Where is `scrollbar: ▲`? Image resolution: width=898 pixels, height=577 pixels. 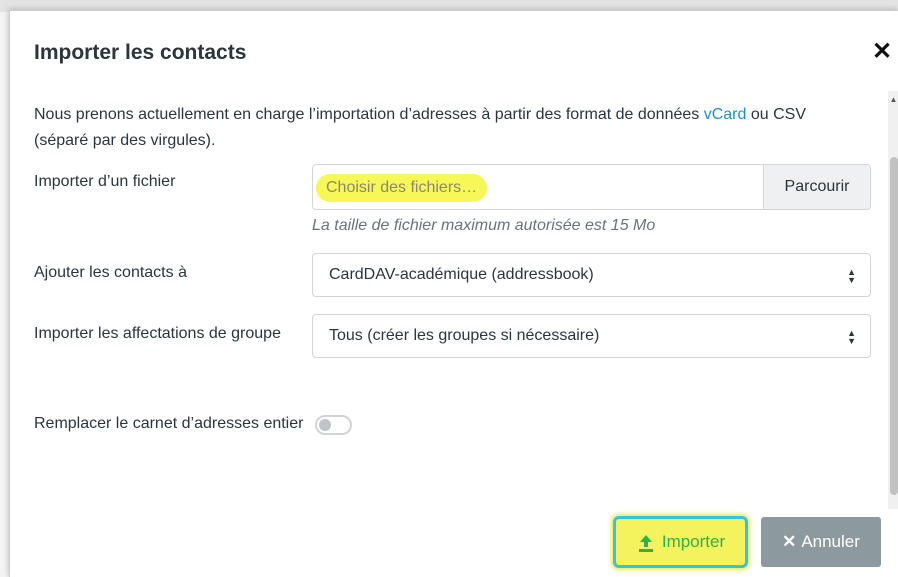 scrollbar: ▲ is located at coordinates (893, 300).